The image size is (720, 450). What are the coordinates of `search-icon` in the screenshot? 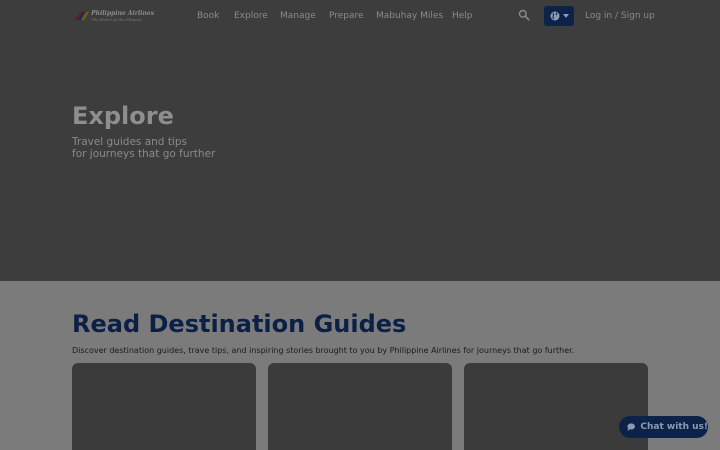 It's located at (524, 15).